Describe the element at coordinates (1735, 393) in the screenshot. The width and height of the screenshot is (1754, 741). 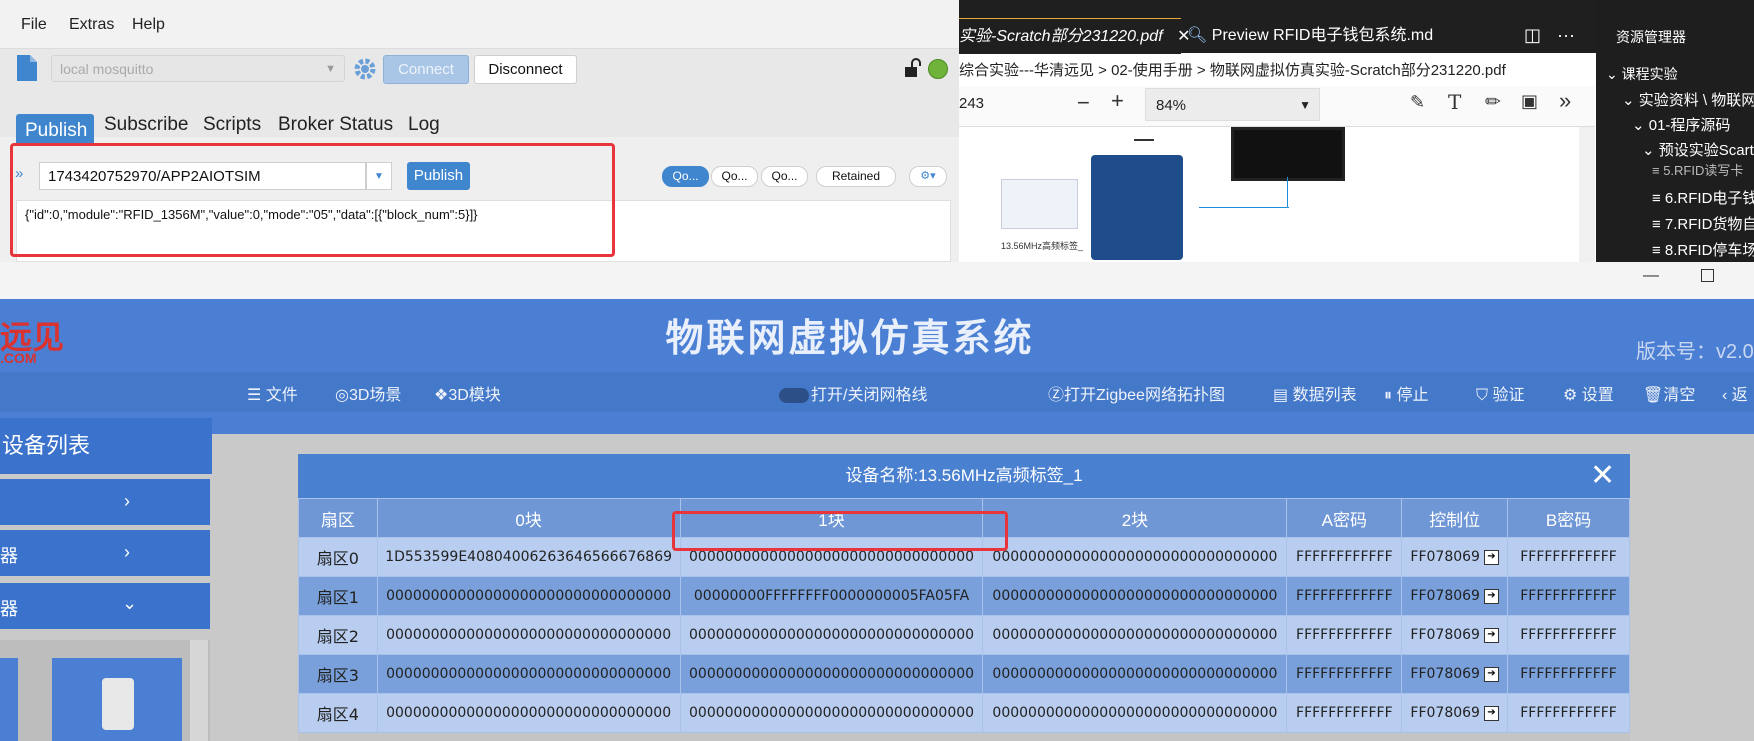
I see `nav-back: ‹ 返` at that location.